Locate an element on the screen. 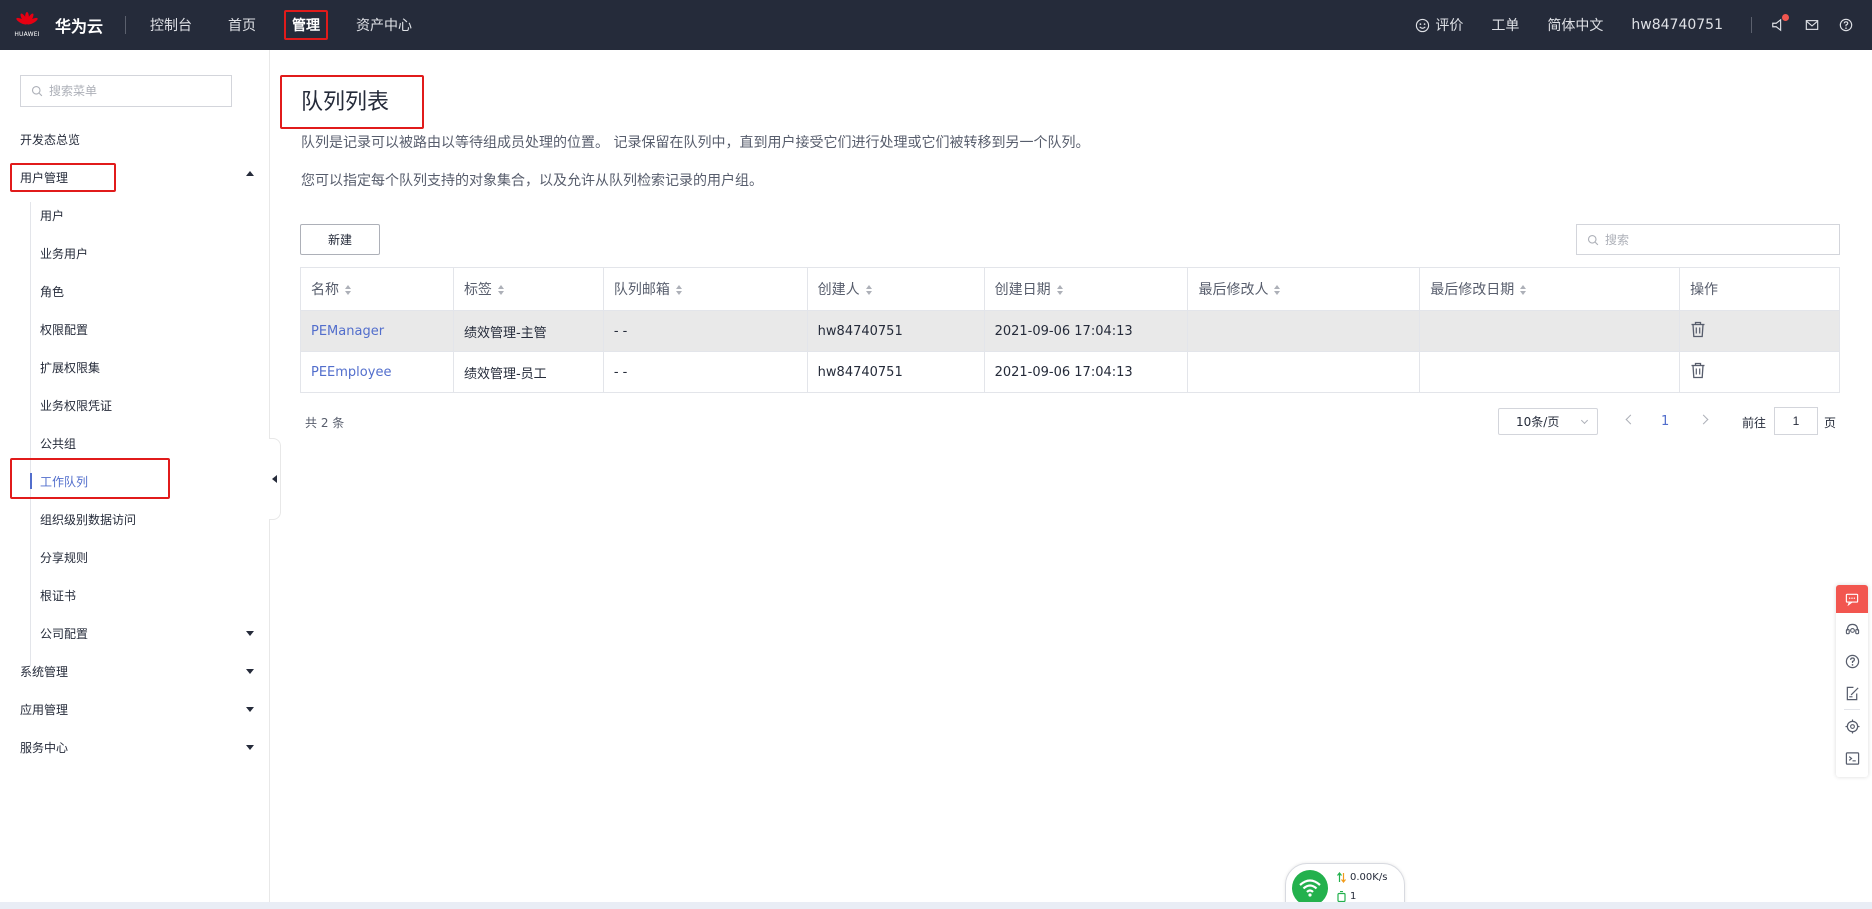  headset-icon is located at coordinates (1852, 628).